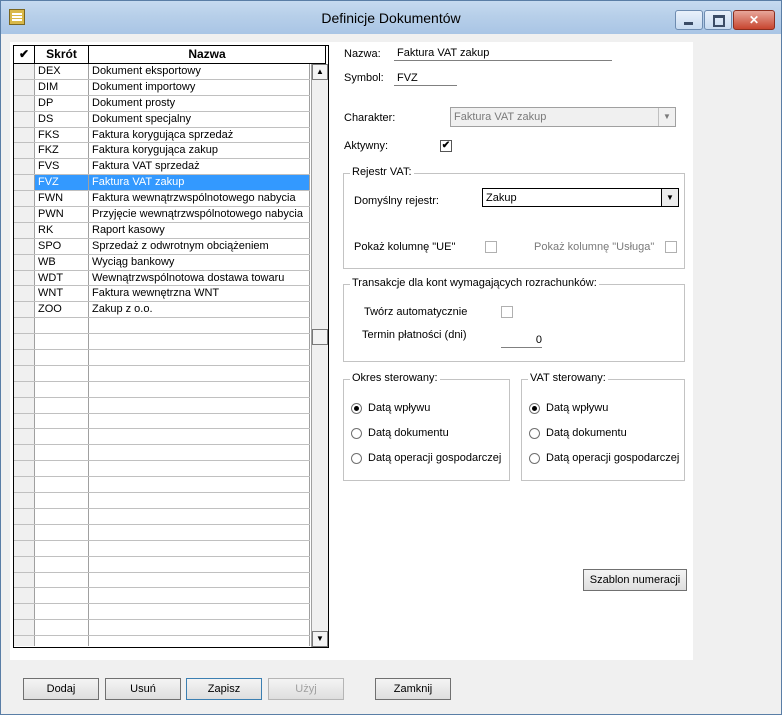 The image size is (782, 715). Describe the element at coordinates (320, 72) in the screenshot. I see `scroll-up-button: ▲` at that location.